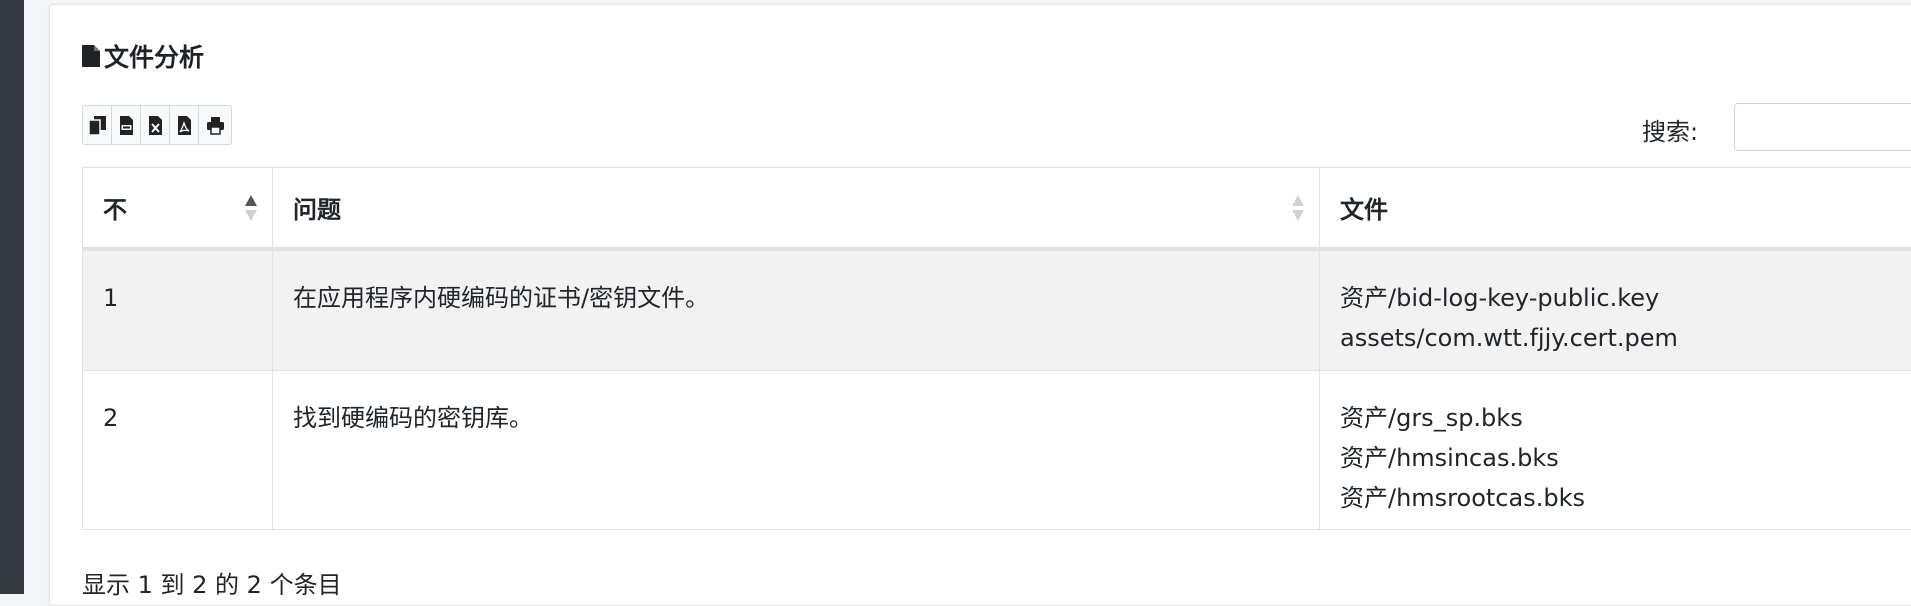 This screenshot has height=606, width=1911. What do you see at coordinates (115, 210) in the screenshot?
I see `column-header-number-label: 不` at bounding box center [115, 210].